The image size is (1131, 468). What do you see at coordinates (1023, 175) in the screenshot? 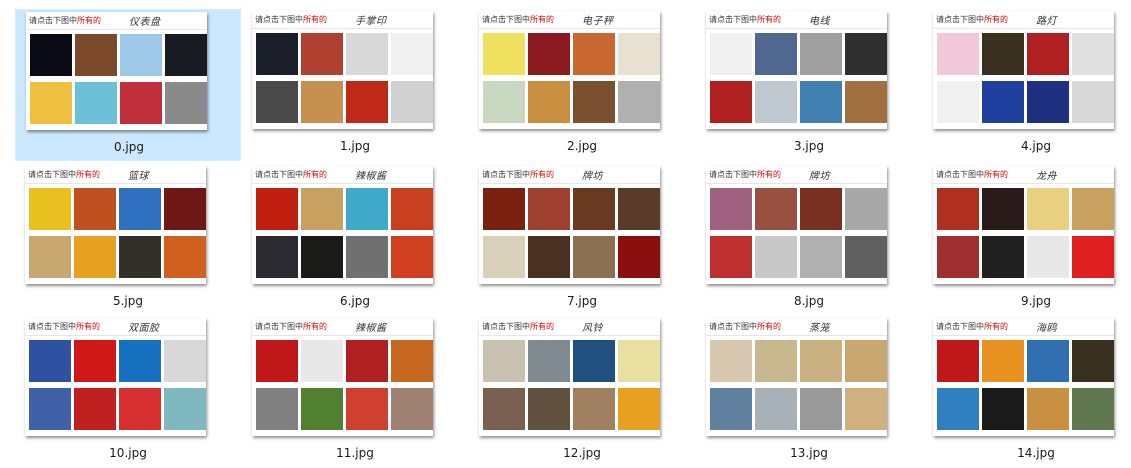
I see `captcha-header: 请点击下图中所有的 龙舟` at bounding box center [1023, 175].